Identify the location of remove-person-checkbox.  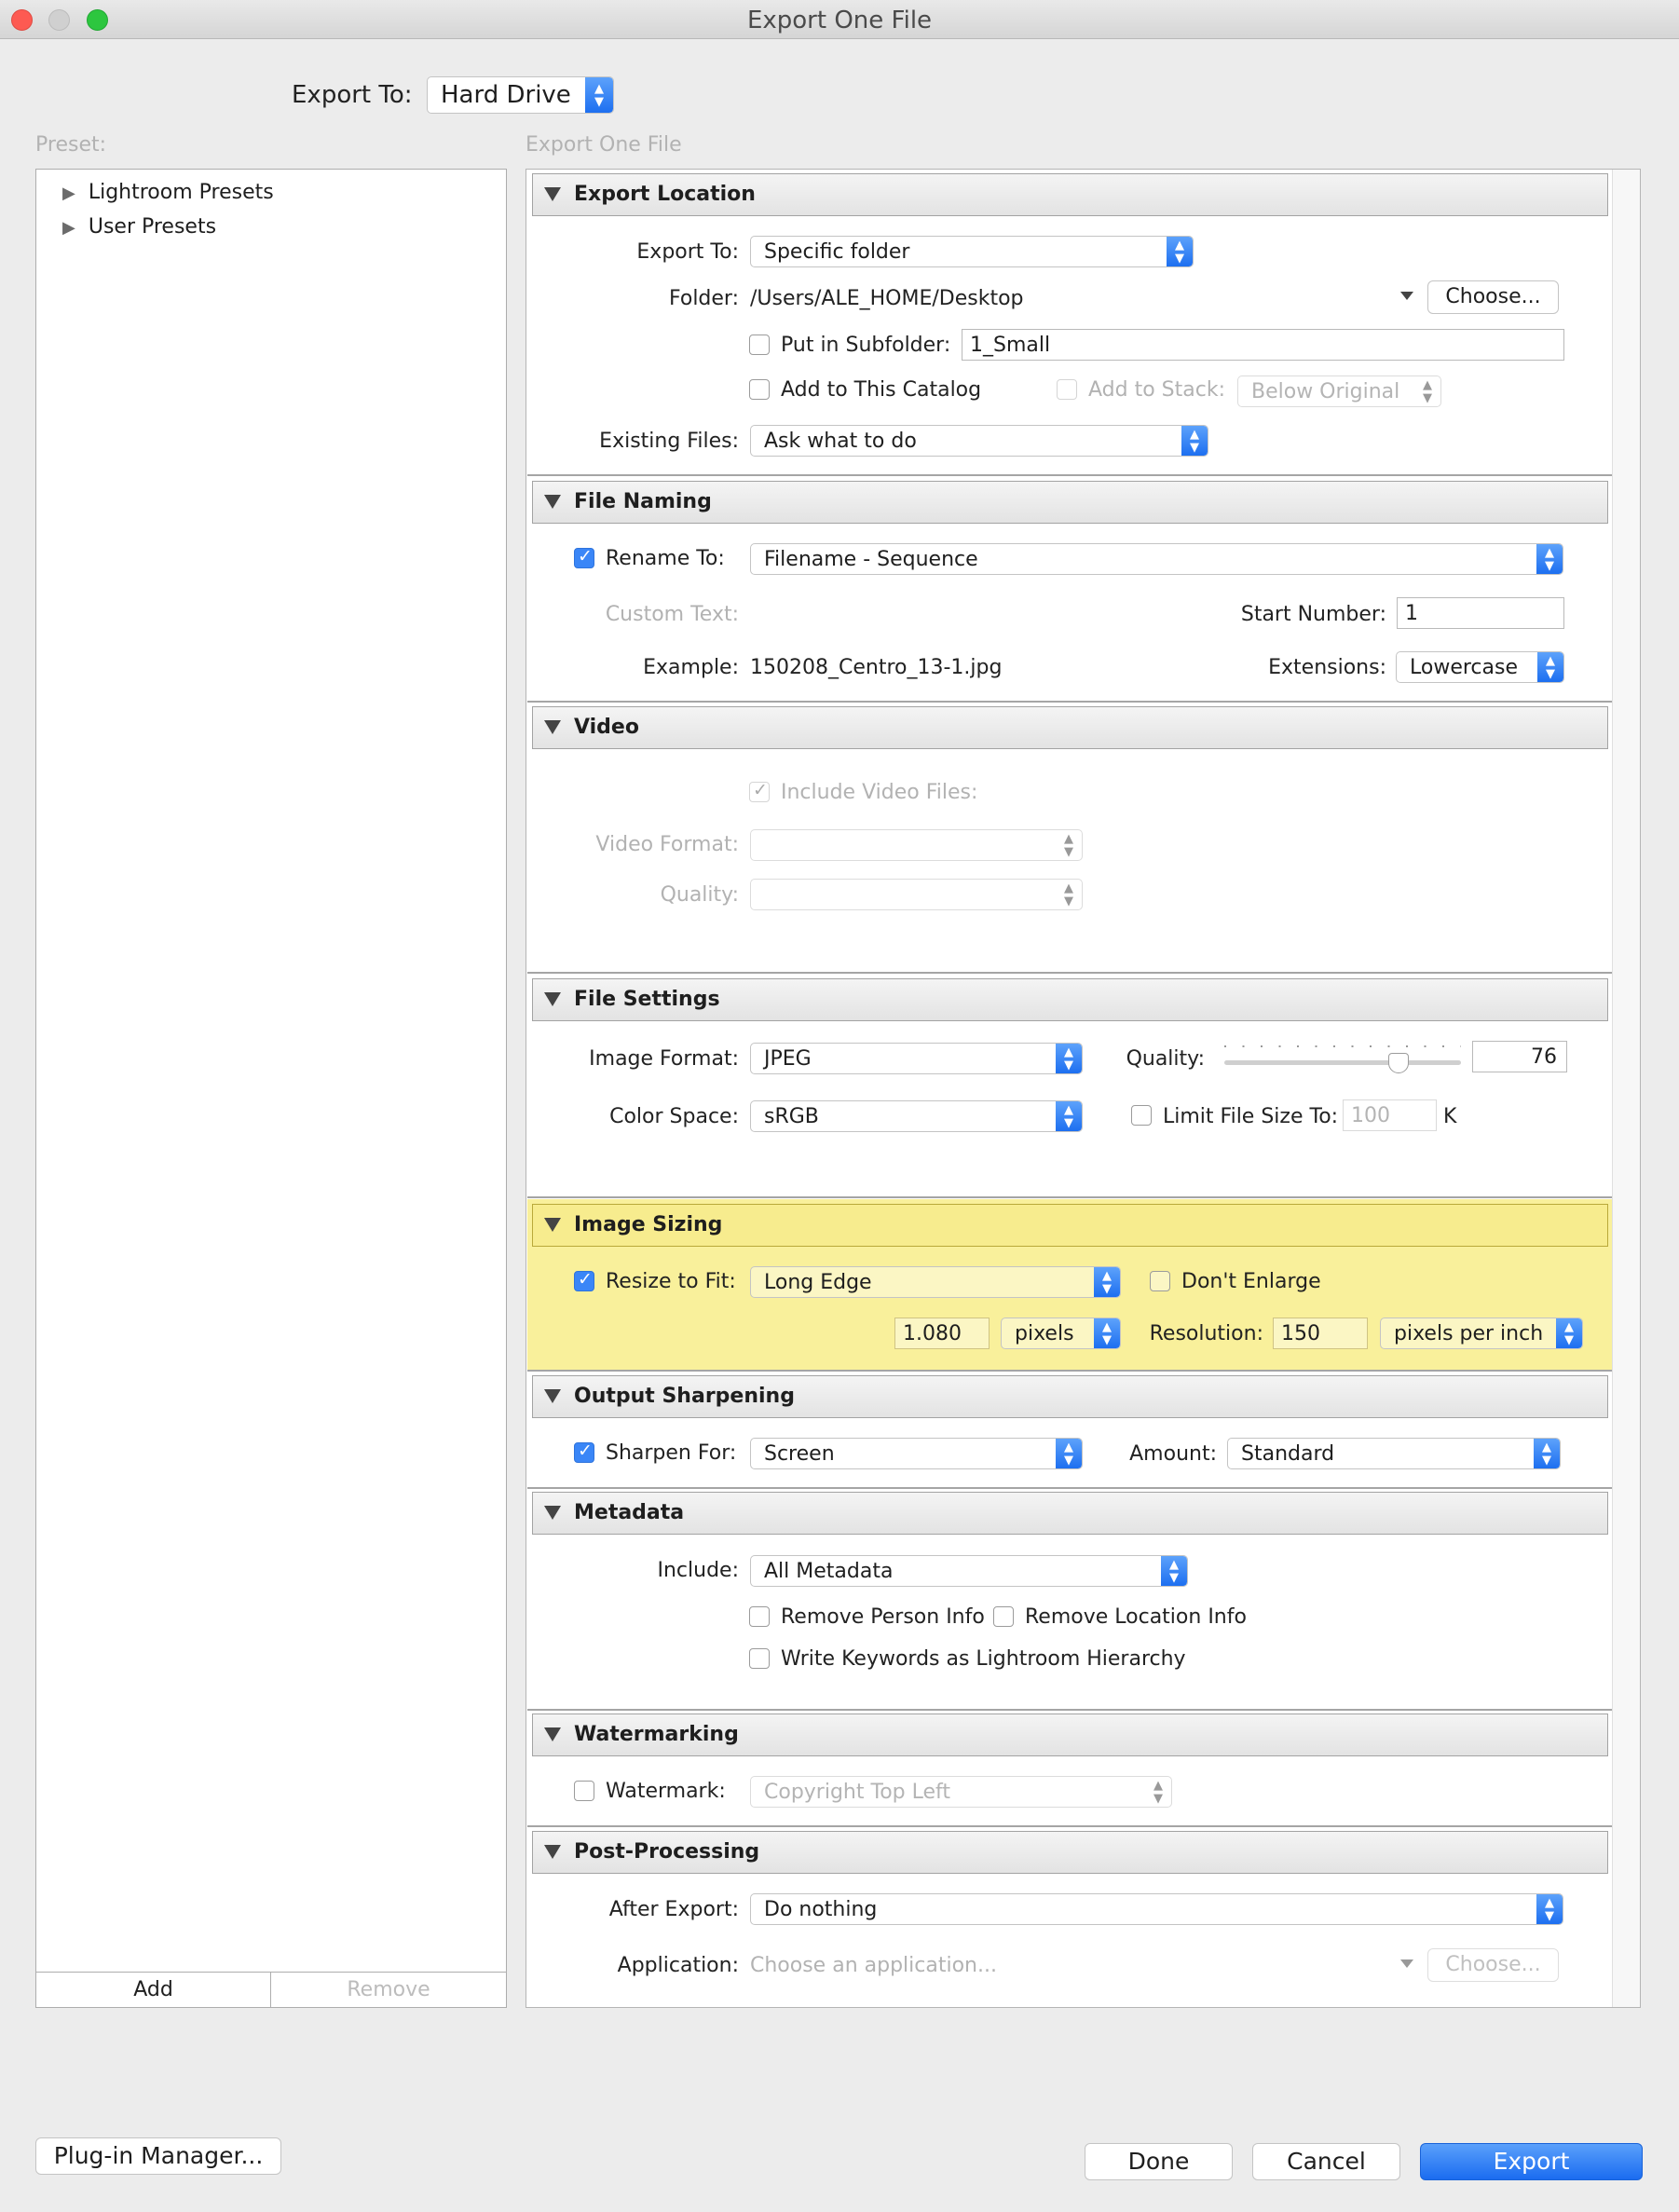
(760, 1616).